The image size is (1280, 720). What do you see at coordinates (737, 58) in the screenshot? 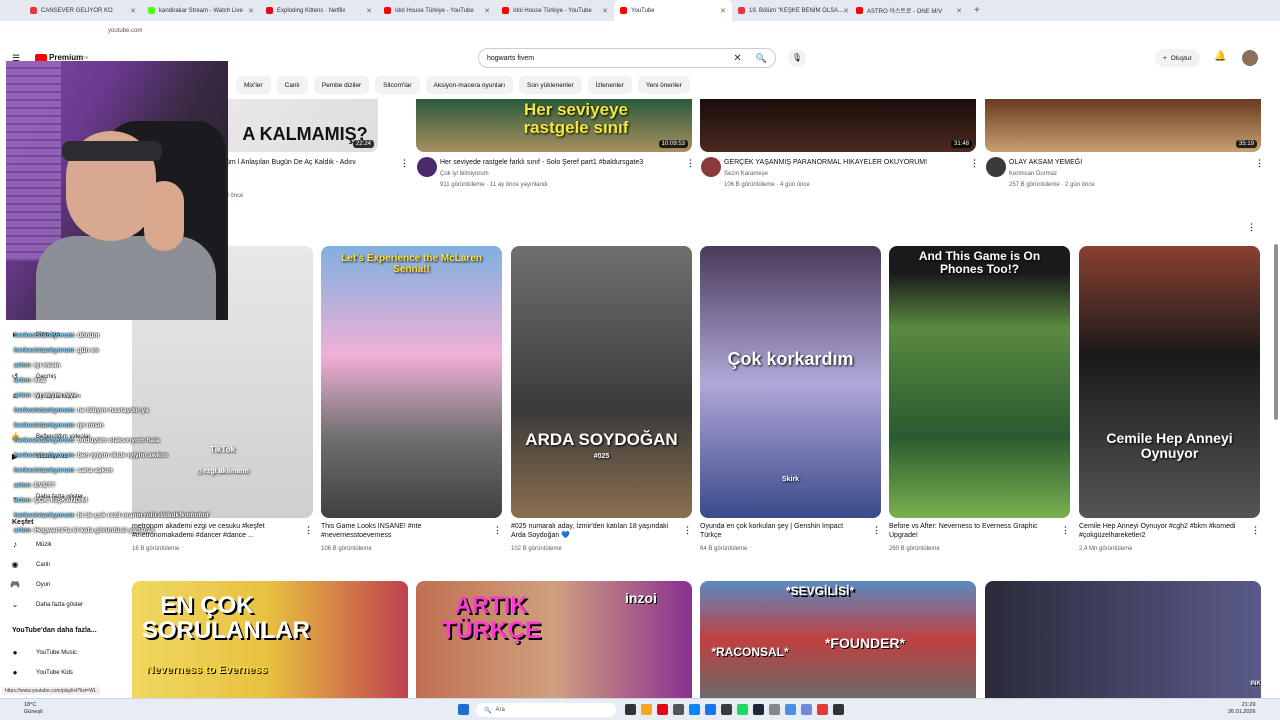
I see `clear-icon: ✕` at bounding box center [737, 58].